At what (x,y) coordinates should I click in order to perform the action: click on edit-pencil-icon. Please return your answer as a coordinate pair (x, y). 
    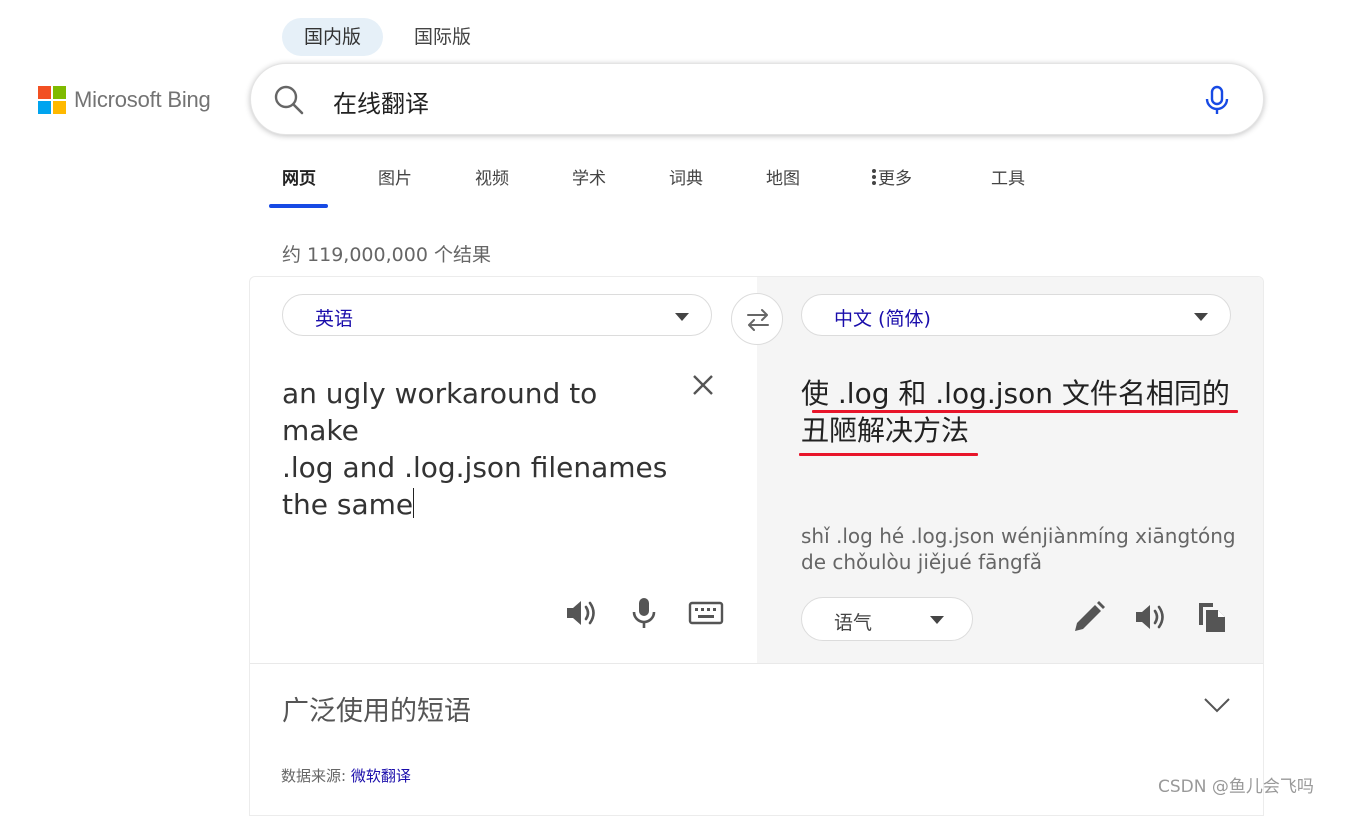
    Looking at the image, I should click on (1089, 617).